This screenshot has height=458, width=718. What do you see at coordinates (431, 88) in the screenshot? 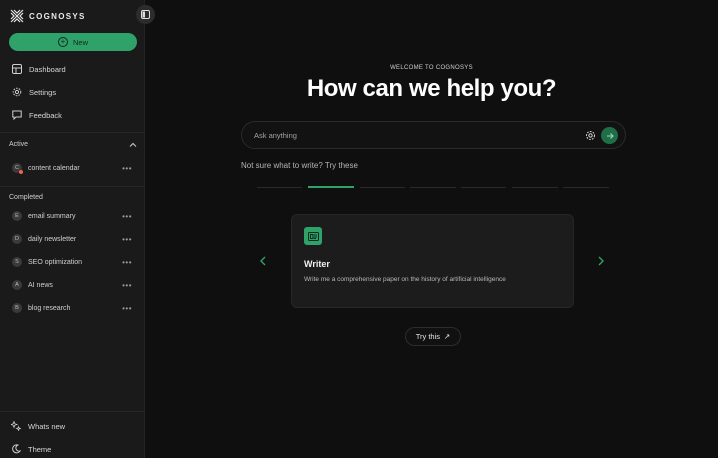
I see `page-title: How can we help you?` at bounding box center [431, 88].